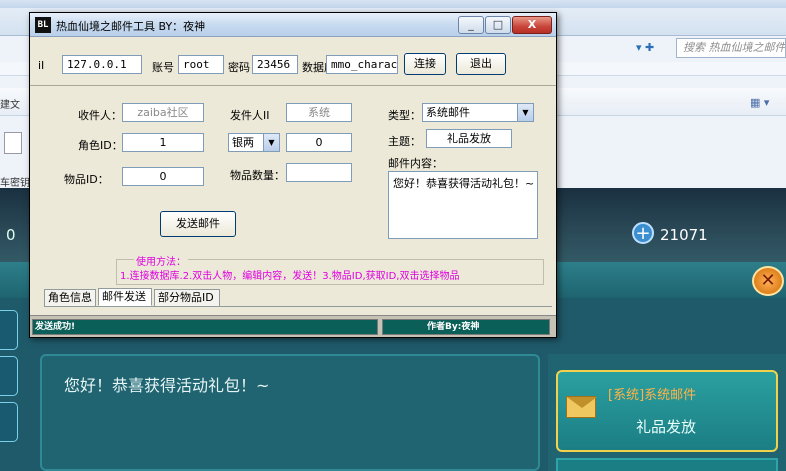  What do you see at coordinates (666, 427) in the screenshot?
I see `game-mail-card-subtitle: 礼品发放` at bounding box center [666, 427].